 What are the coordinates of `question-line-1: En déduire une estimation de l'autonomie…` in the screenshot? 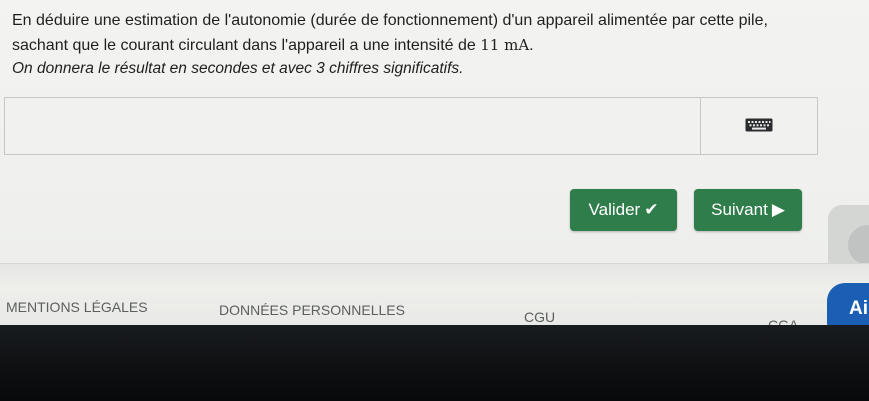 It's located at (390, 20).